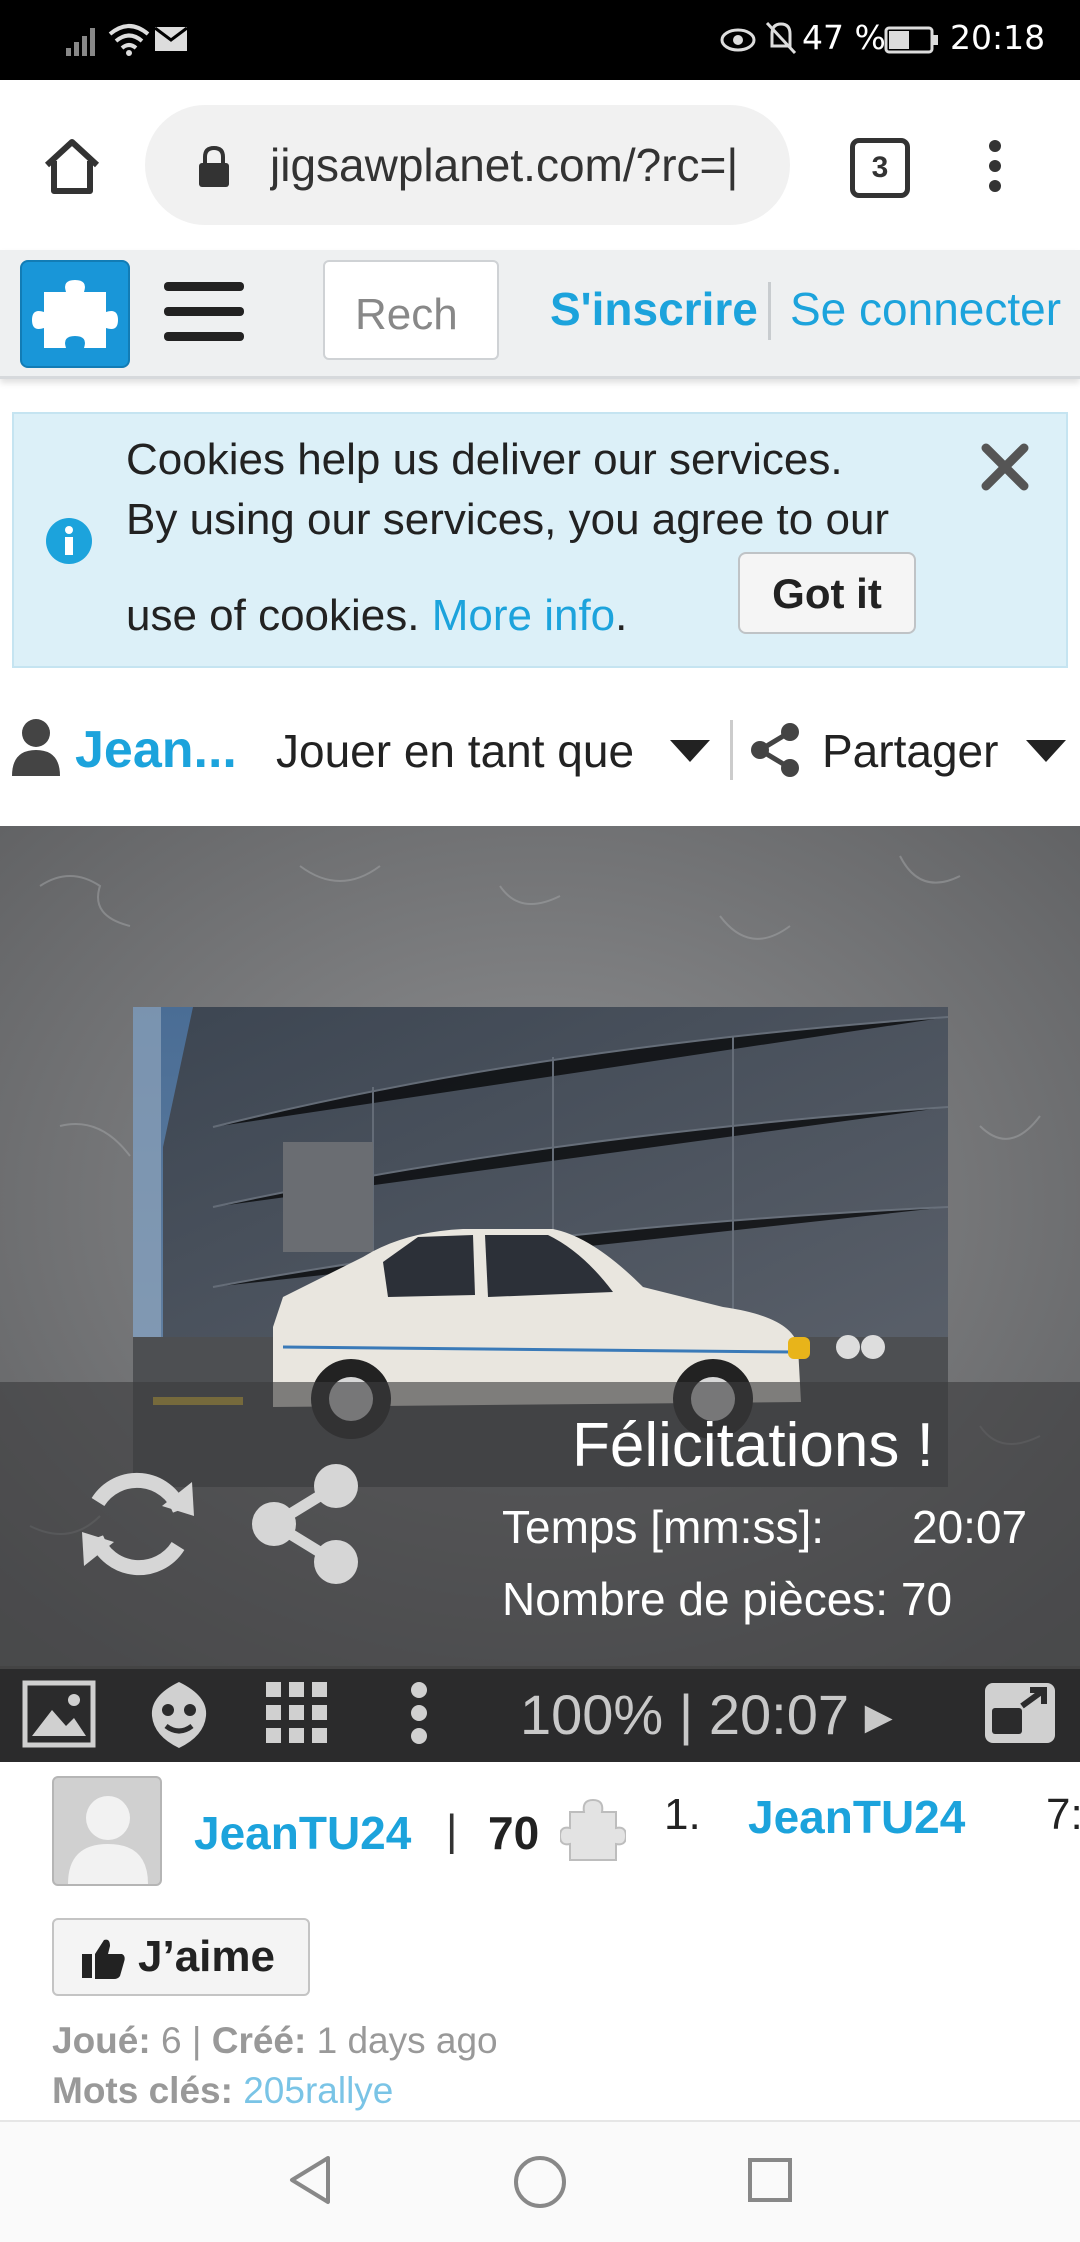 The image size is (1080, 2242). What do you see at coordinates (514, 1833) in the screenshot?
I see `piece-count-value: 70` at bounding box center [514, 1833].